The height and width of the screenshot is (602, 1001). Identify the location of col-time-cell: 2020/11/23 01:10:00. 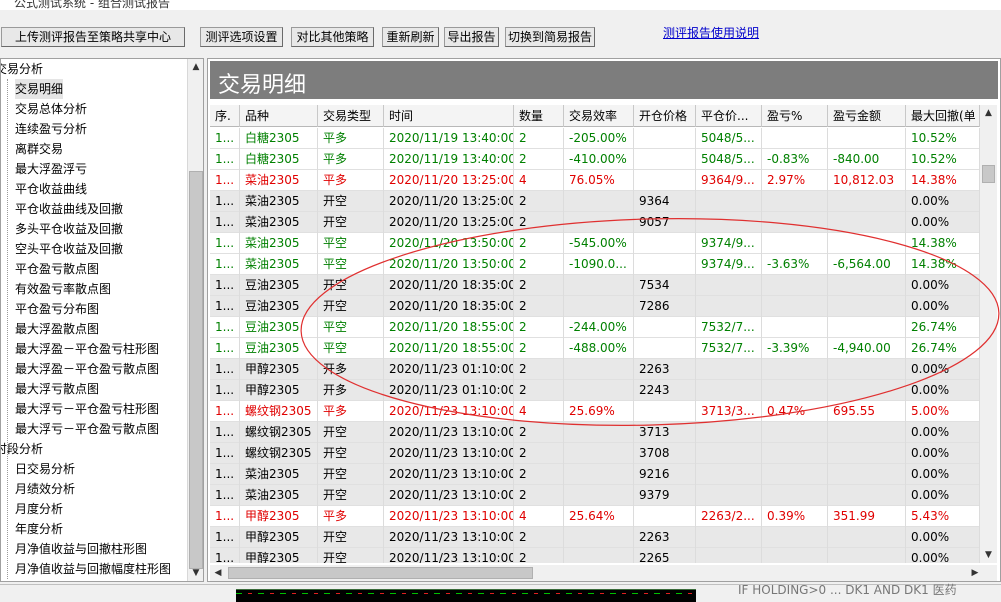
(449, 390).